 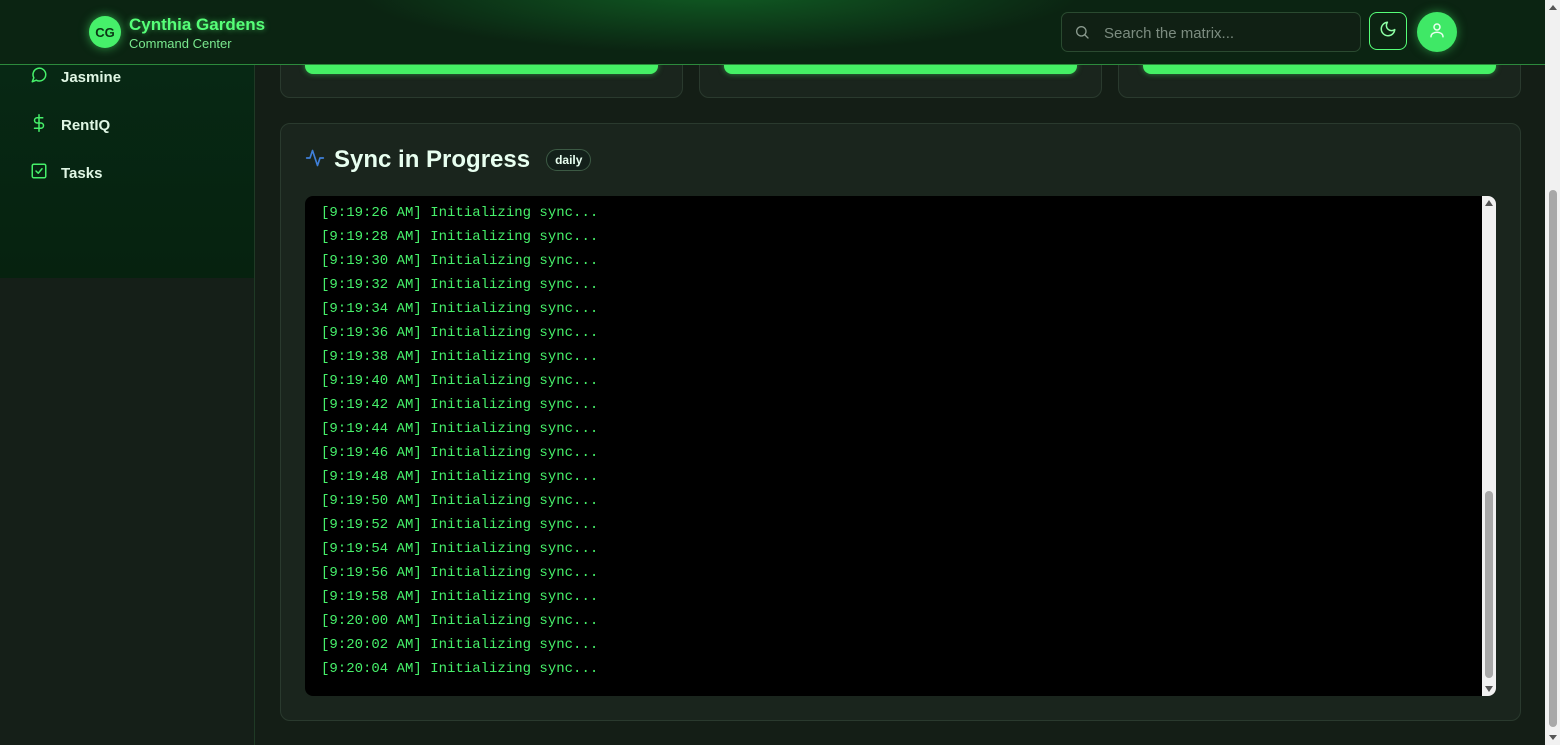 What do you see at coordinates (772, 32) in the screenshot?
I see `top-header: CG Cynthia Gardens Command Center` at bounding box center [772, 32].